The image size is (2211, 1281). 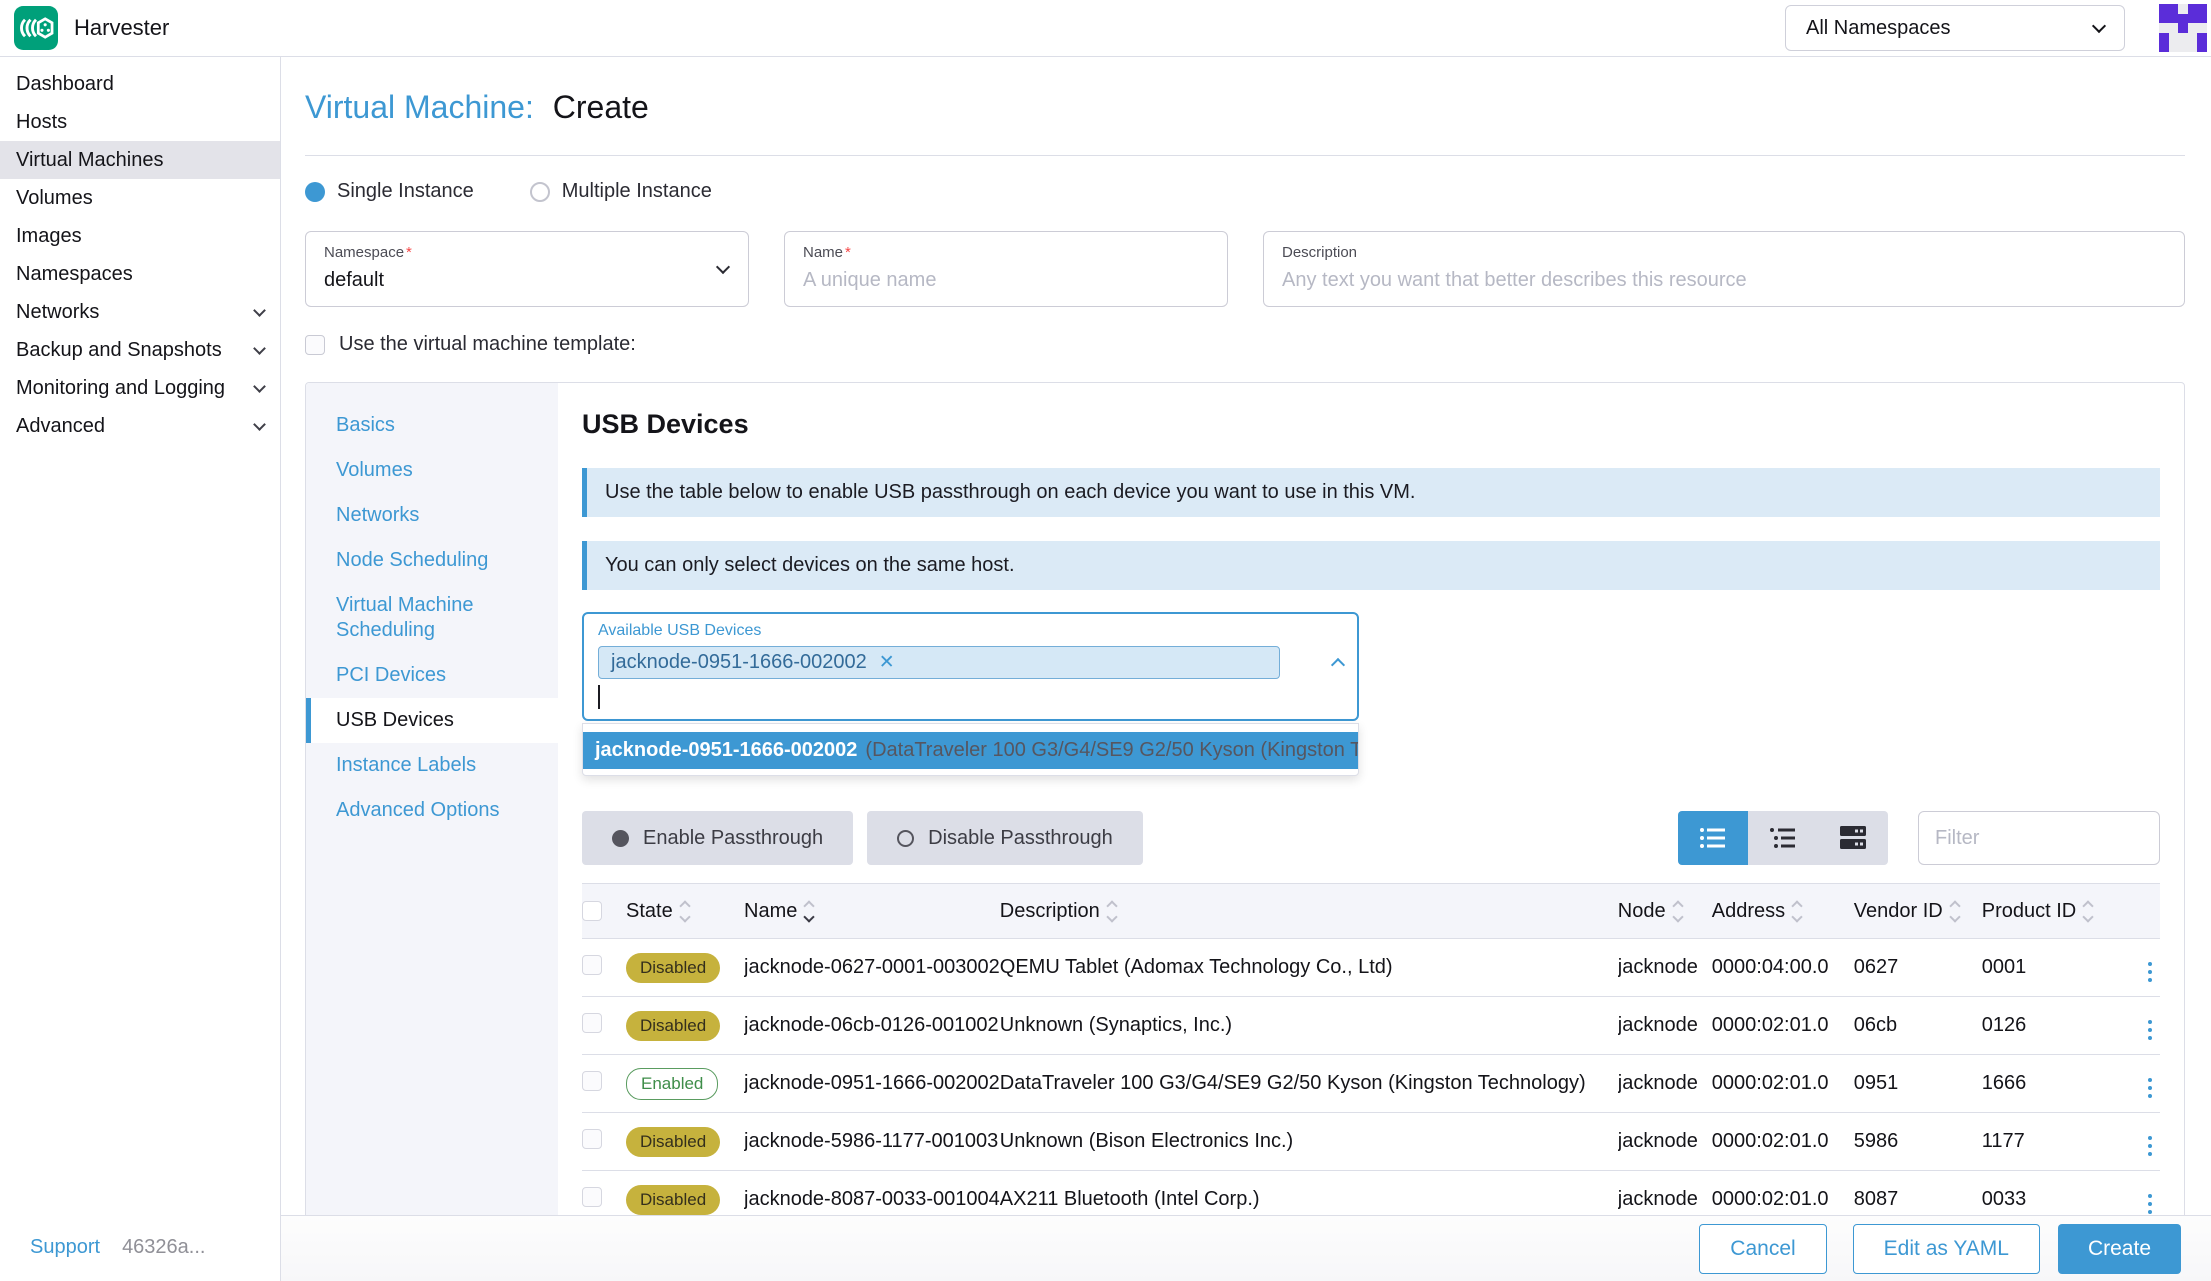 I want to click on user-avatar, so click(x=2183, y=28).